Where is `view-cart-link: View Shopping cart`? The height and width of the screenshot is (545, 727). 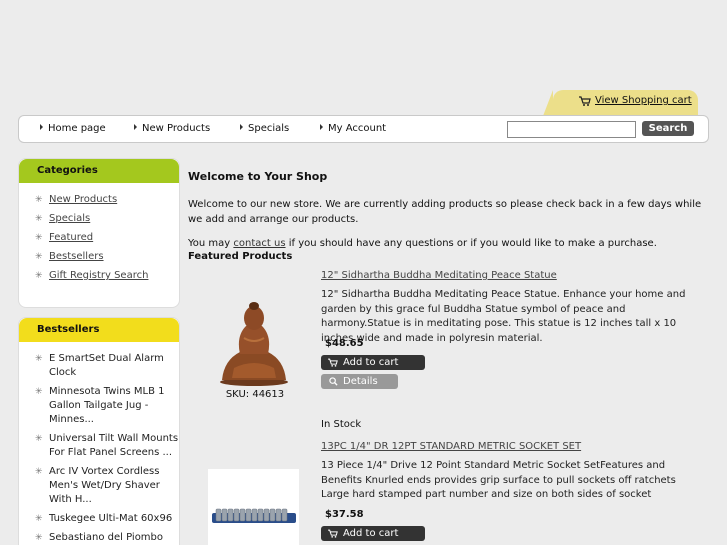
view-cart-link: View Shopping cart is located at coordinates (643, 100).